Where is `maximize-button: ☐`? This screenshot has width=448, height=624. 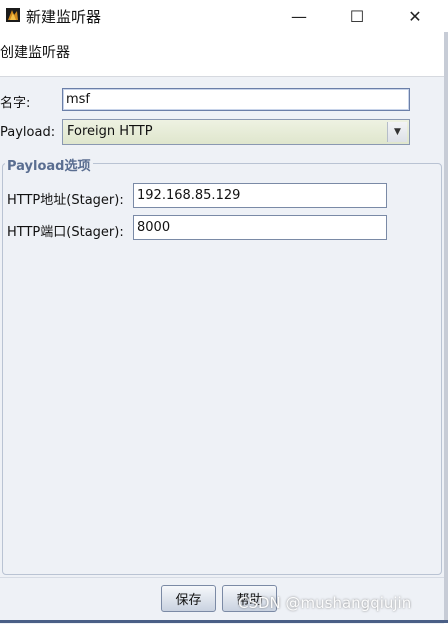 maximize-button: ☐ is located at coordinates (357, 16).